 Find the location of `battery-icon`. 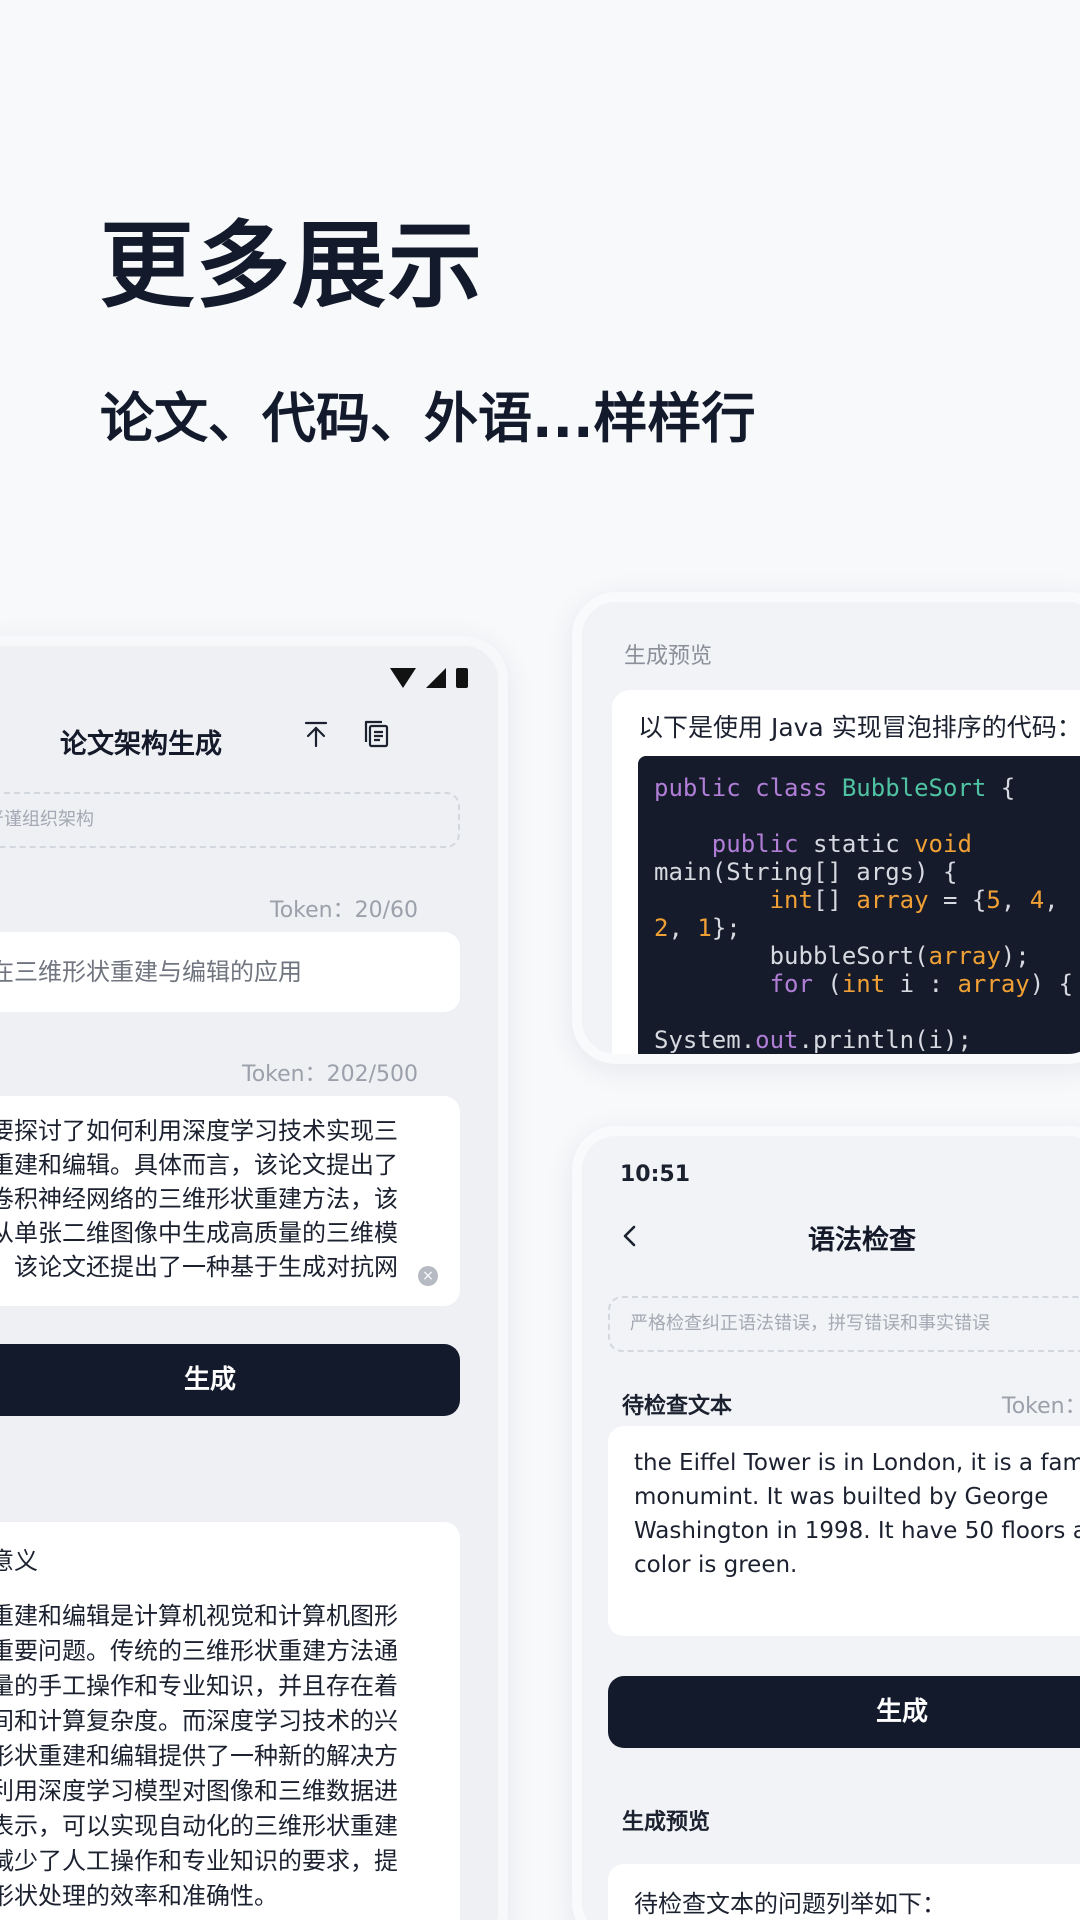

battery-icon is located at coordinates (462, 678).